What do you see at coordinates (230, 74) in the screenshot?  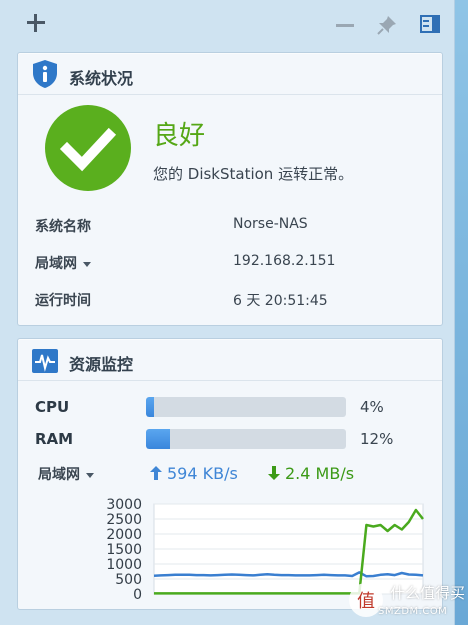 I see `system-status-header: 系统状况` at bounding box center [230, 74].